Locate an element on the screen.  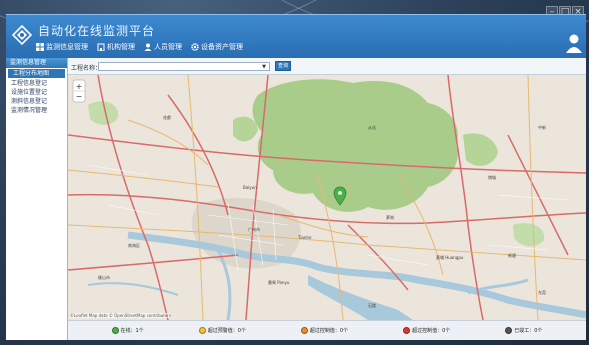
nav-organization: 机构管理 is located at coordinates (116, 47).